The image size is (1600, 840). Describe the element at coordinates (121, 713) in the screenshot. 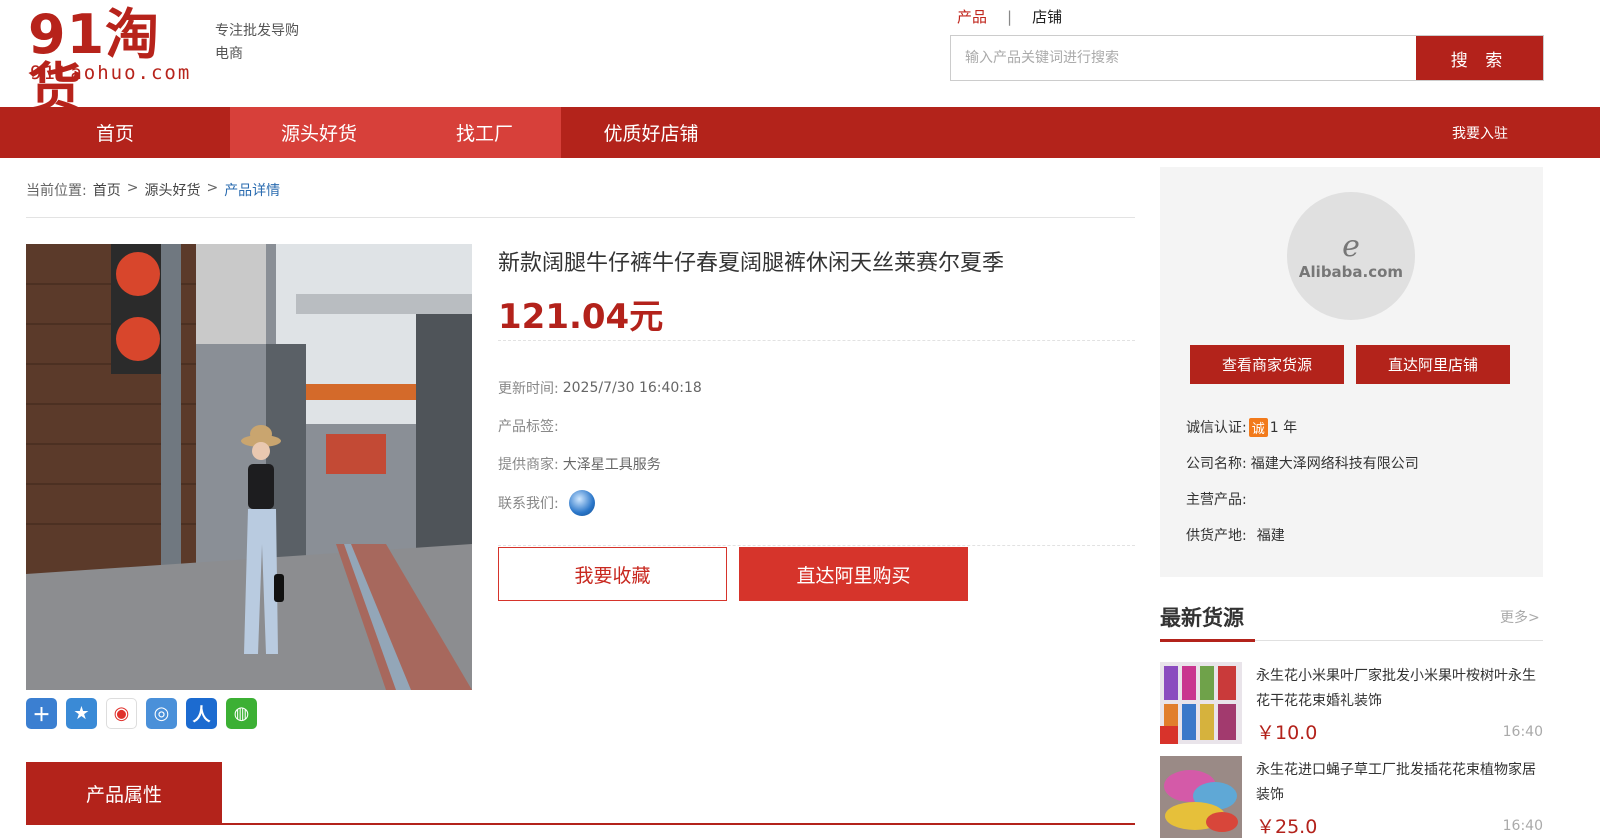

I see `weibo-icon: ◉` at that location.